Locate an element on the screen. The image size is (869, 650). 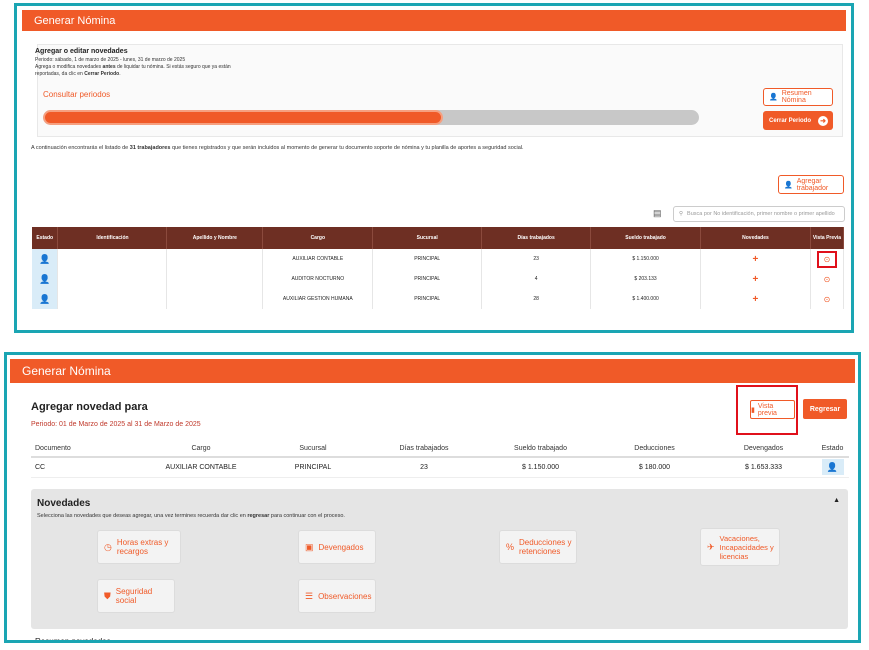
consult-periods-link: Consultar periodos is located at coordinates (76, 94).